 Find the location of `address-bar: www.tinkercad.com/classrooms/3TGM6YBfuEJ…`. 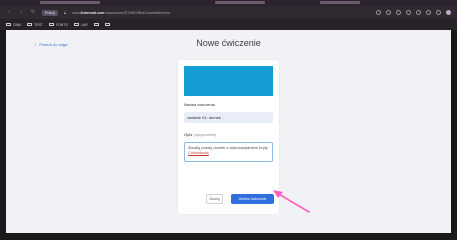

address-bar: www.tinkercad.com/classrooms/3TGM6YBfuEJ… is located at coordinates (221, 13).